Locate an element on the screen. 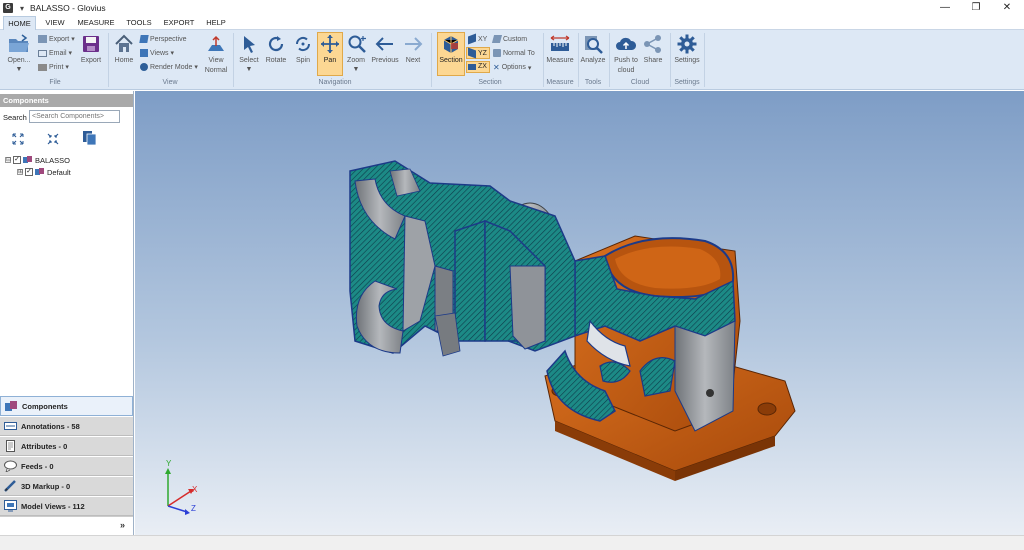 The image size is (1024, 550). tab-measure: MEASURE is located at coordinates (96, 23).